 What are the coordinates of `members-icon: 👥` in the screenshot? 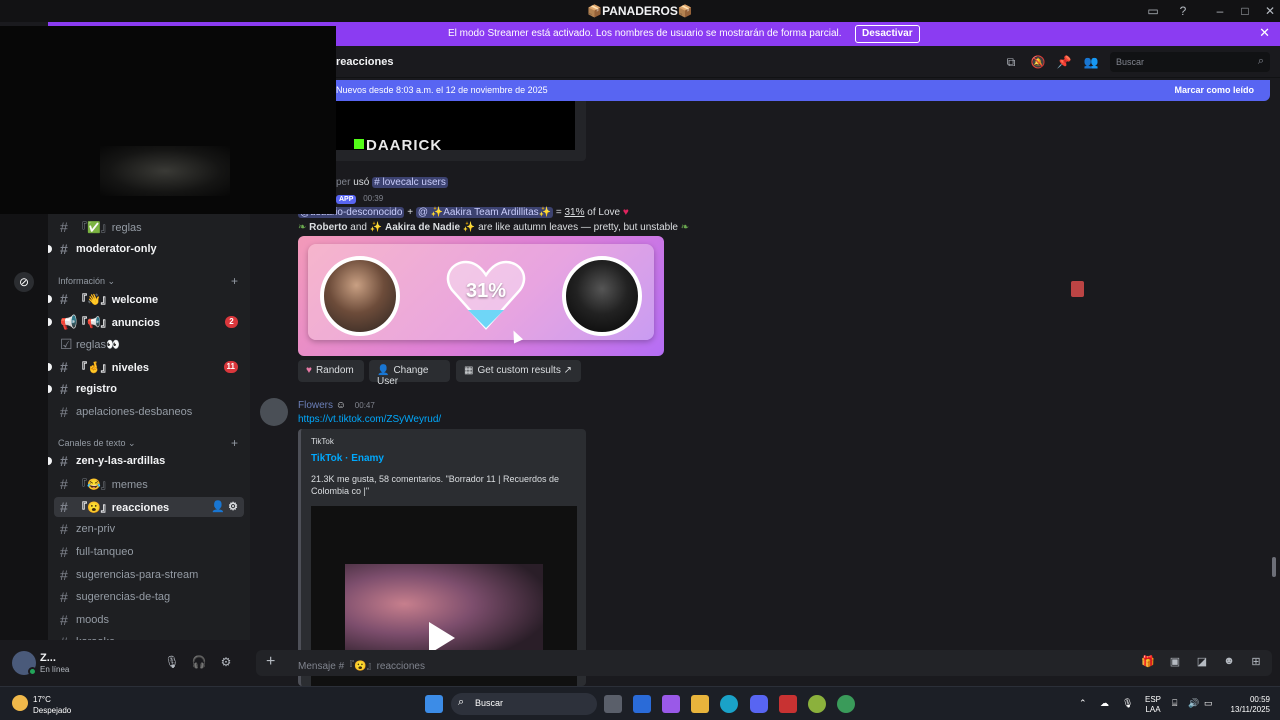 It's located at (1091, 63).